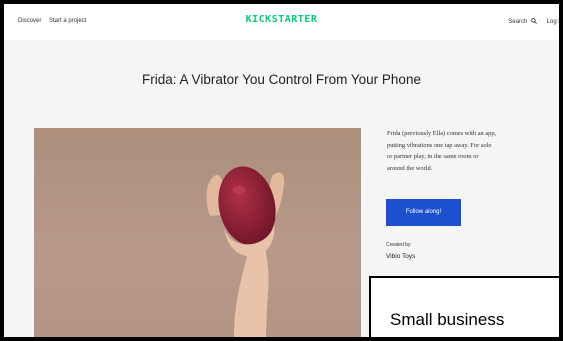 The image size is (563, 341). I want to click on search-icon, so click(534, 21).